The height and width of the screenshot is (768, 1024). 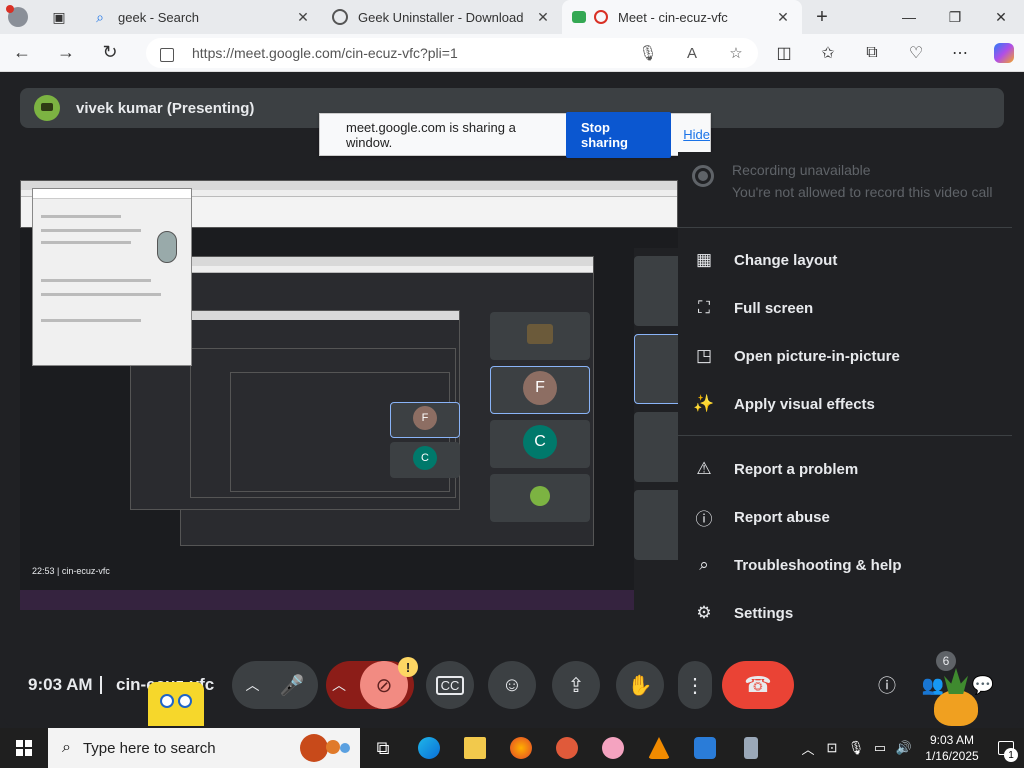 I want to click on edge-app-icon, so click(x=429, y=748).